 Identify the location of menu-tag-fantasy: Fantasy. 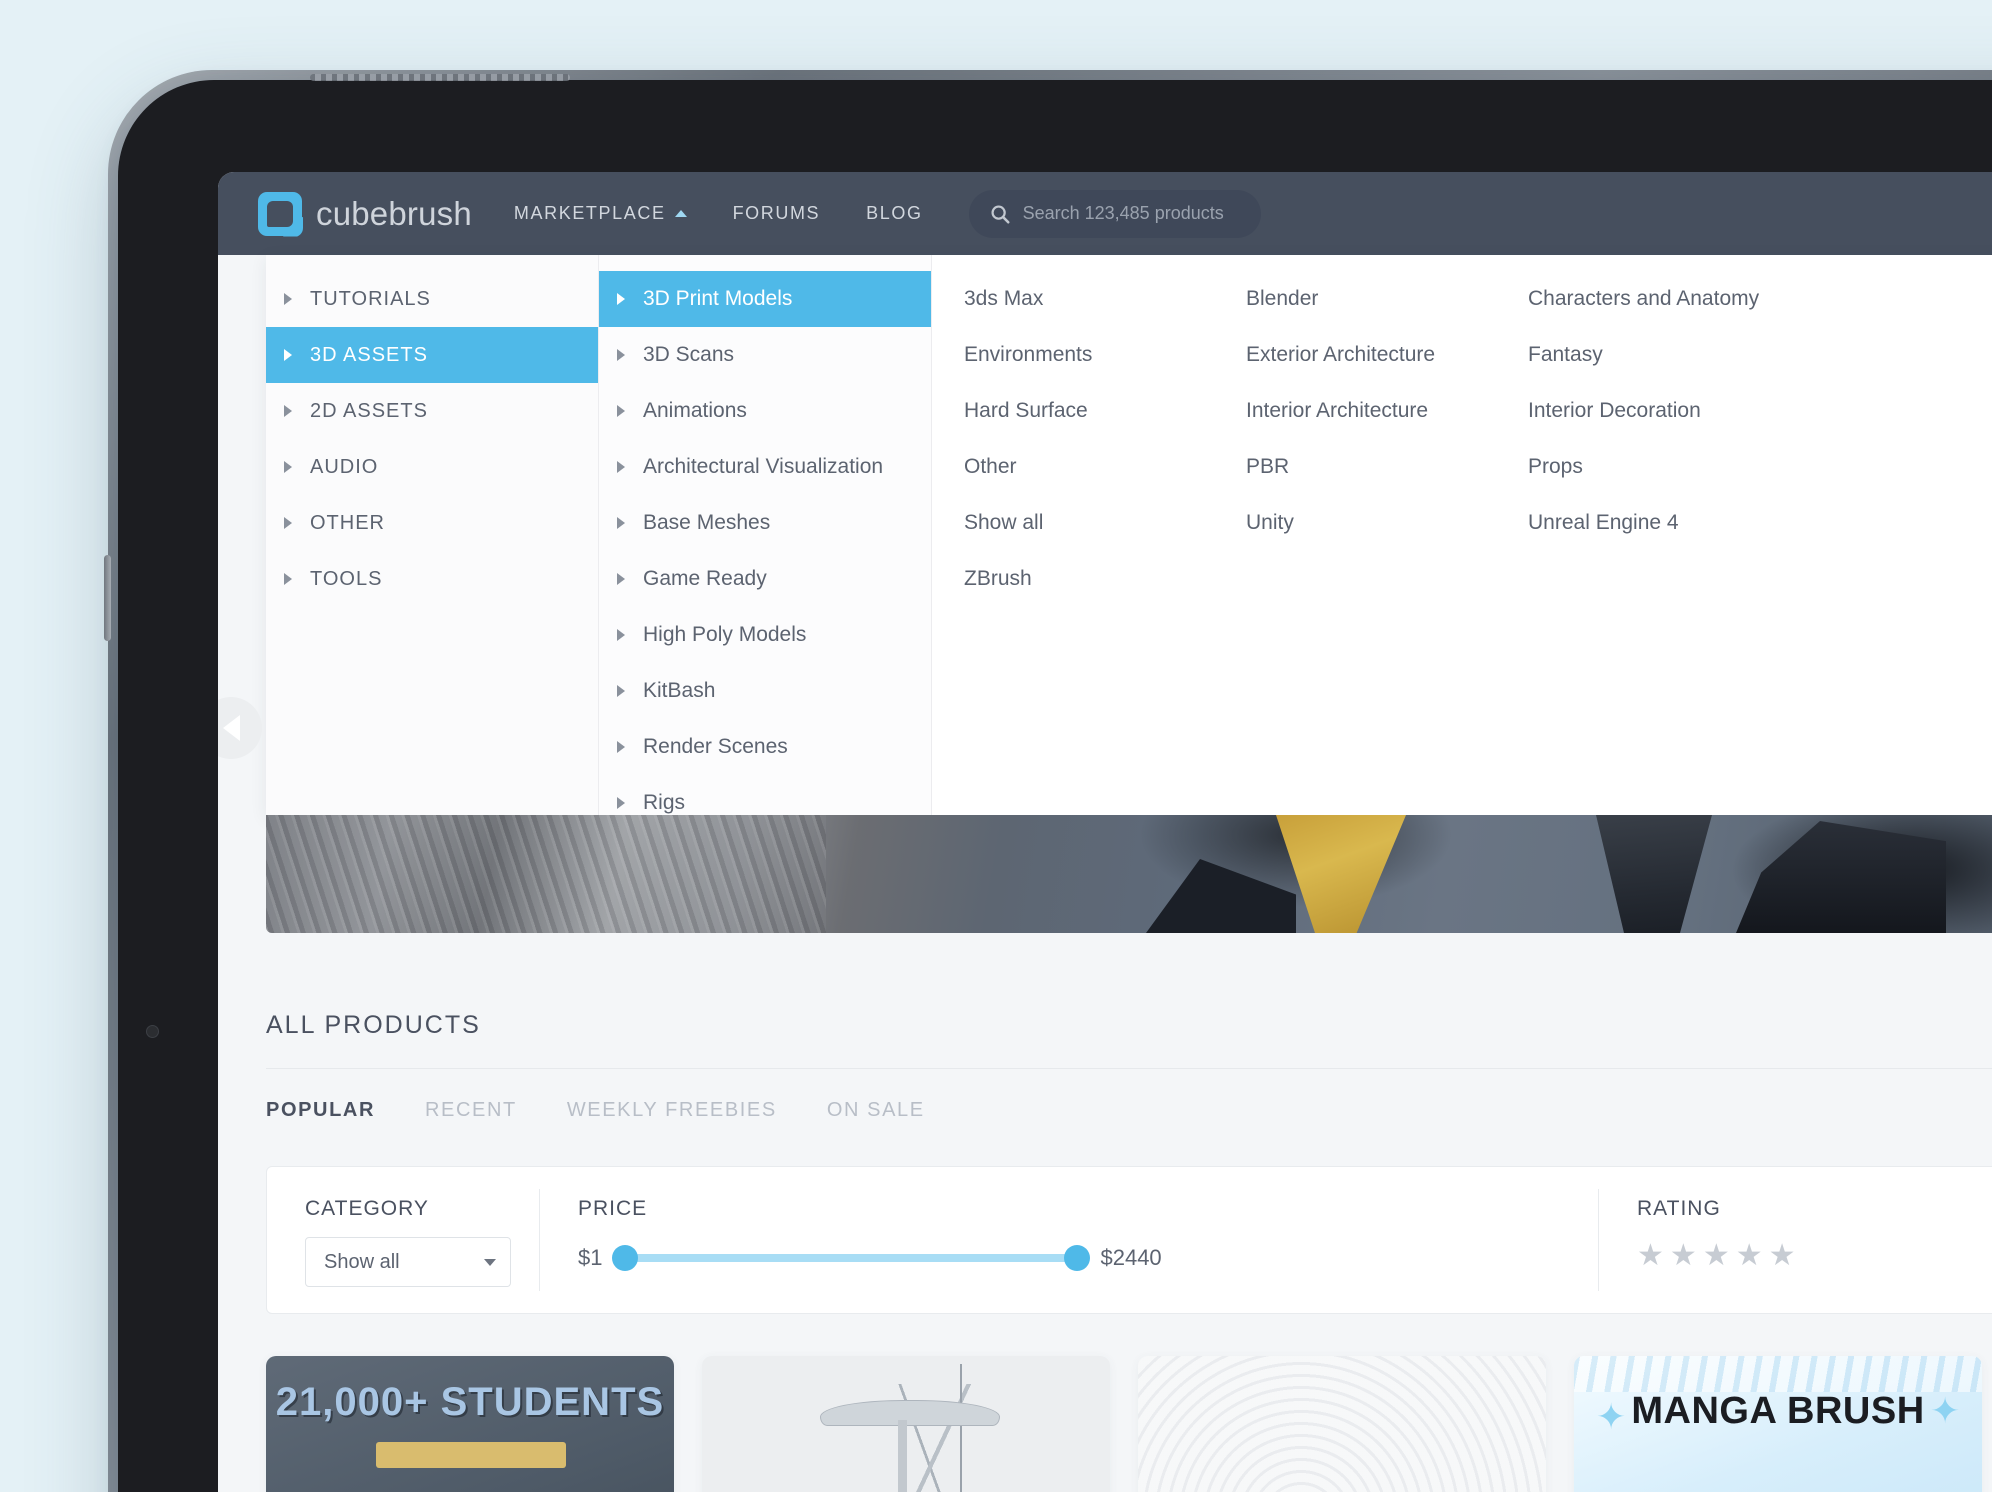
(1669, 355).